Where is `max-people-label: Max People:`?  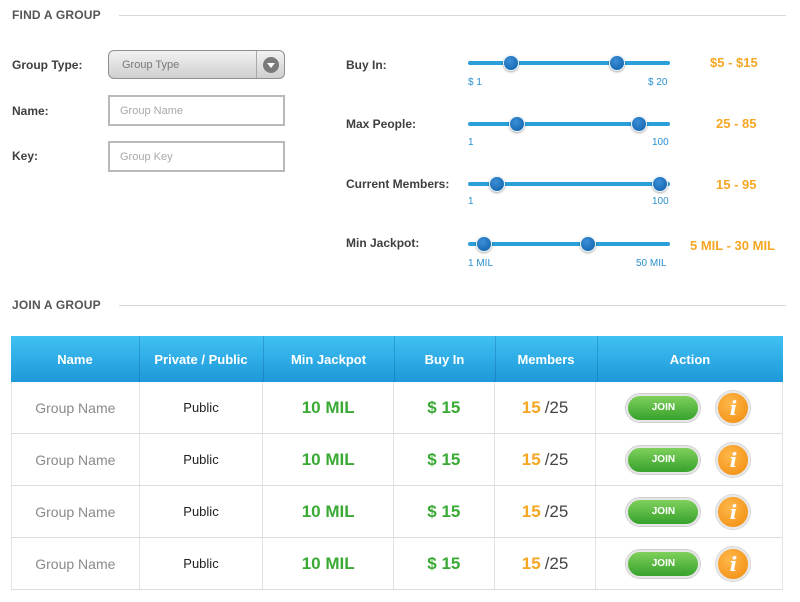 max-people-label: Max People: is located at coordinates (381, 124).